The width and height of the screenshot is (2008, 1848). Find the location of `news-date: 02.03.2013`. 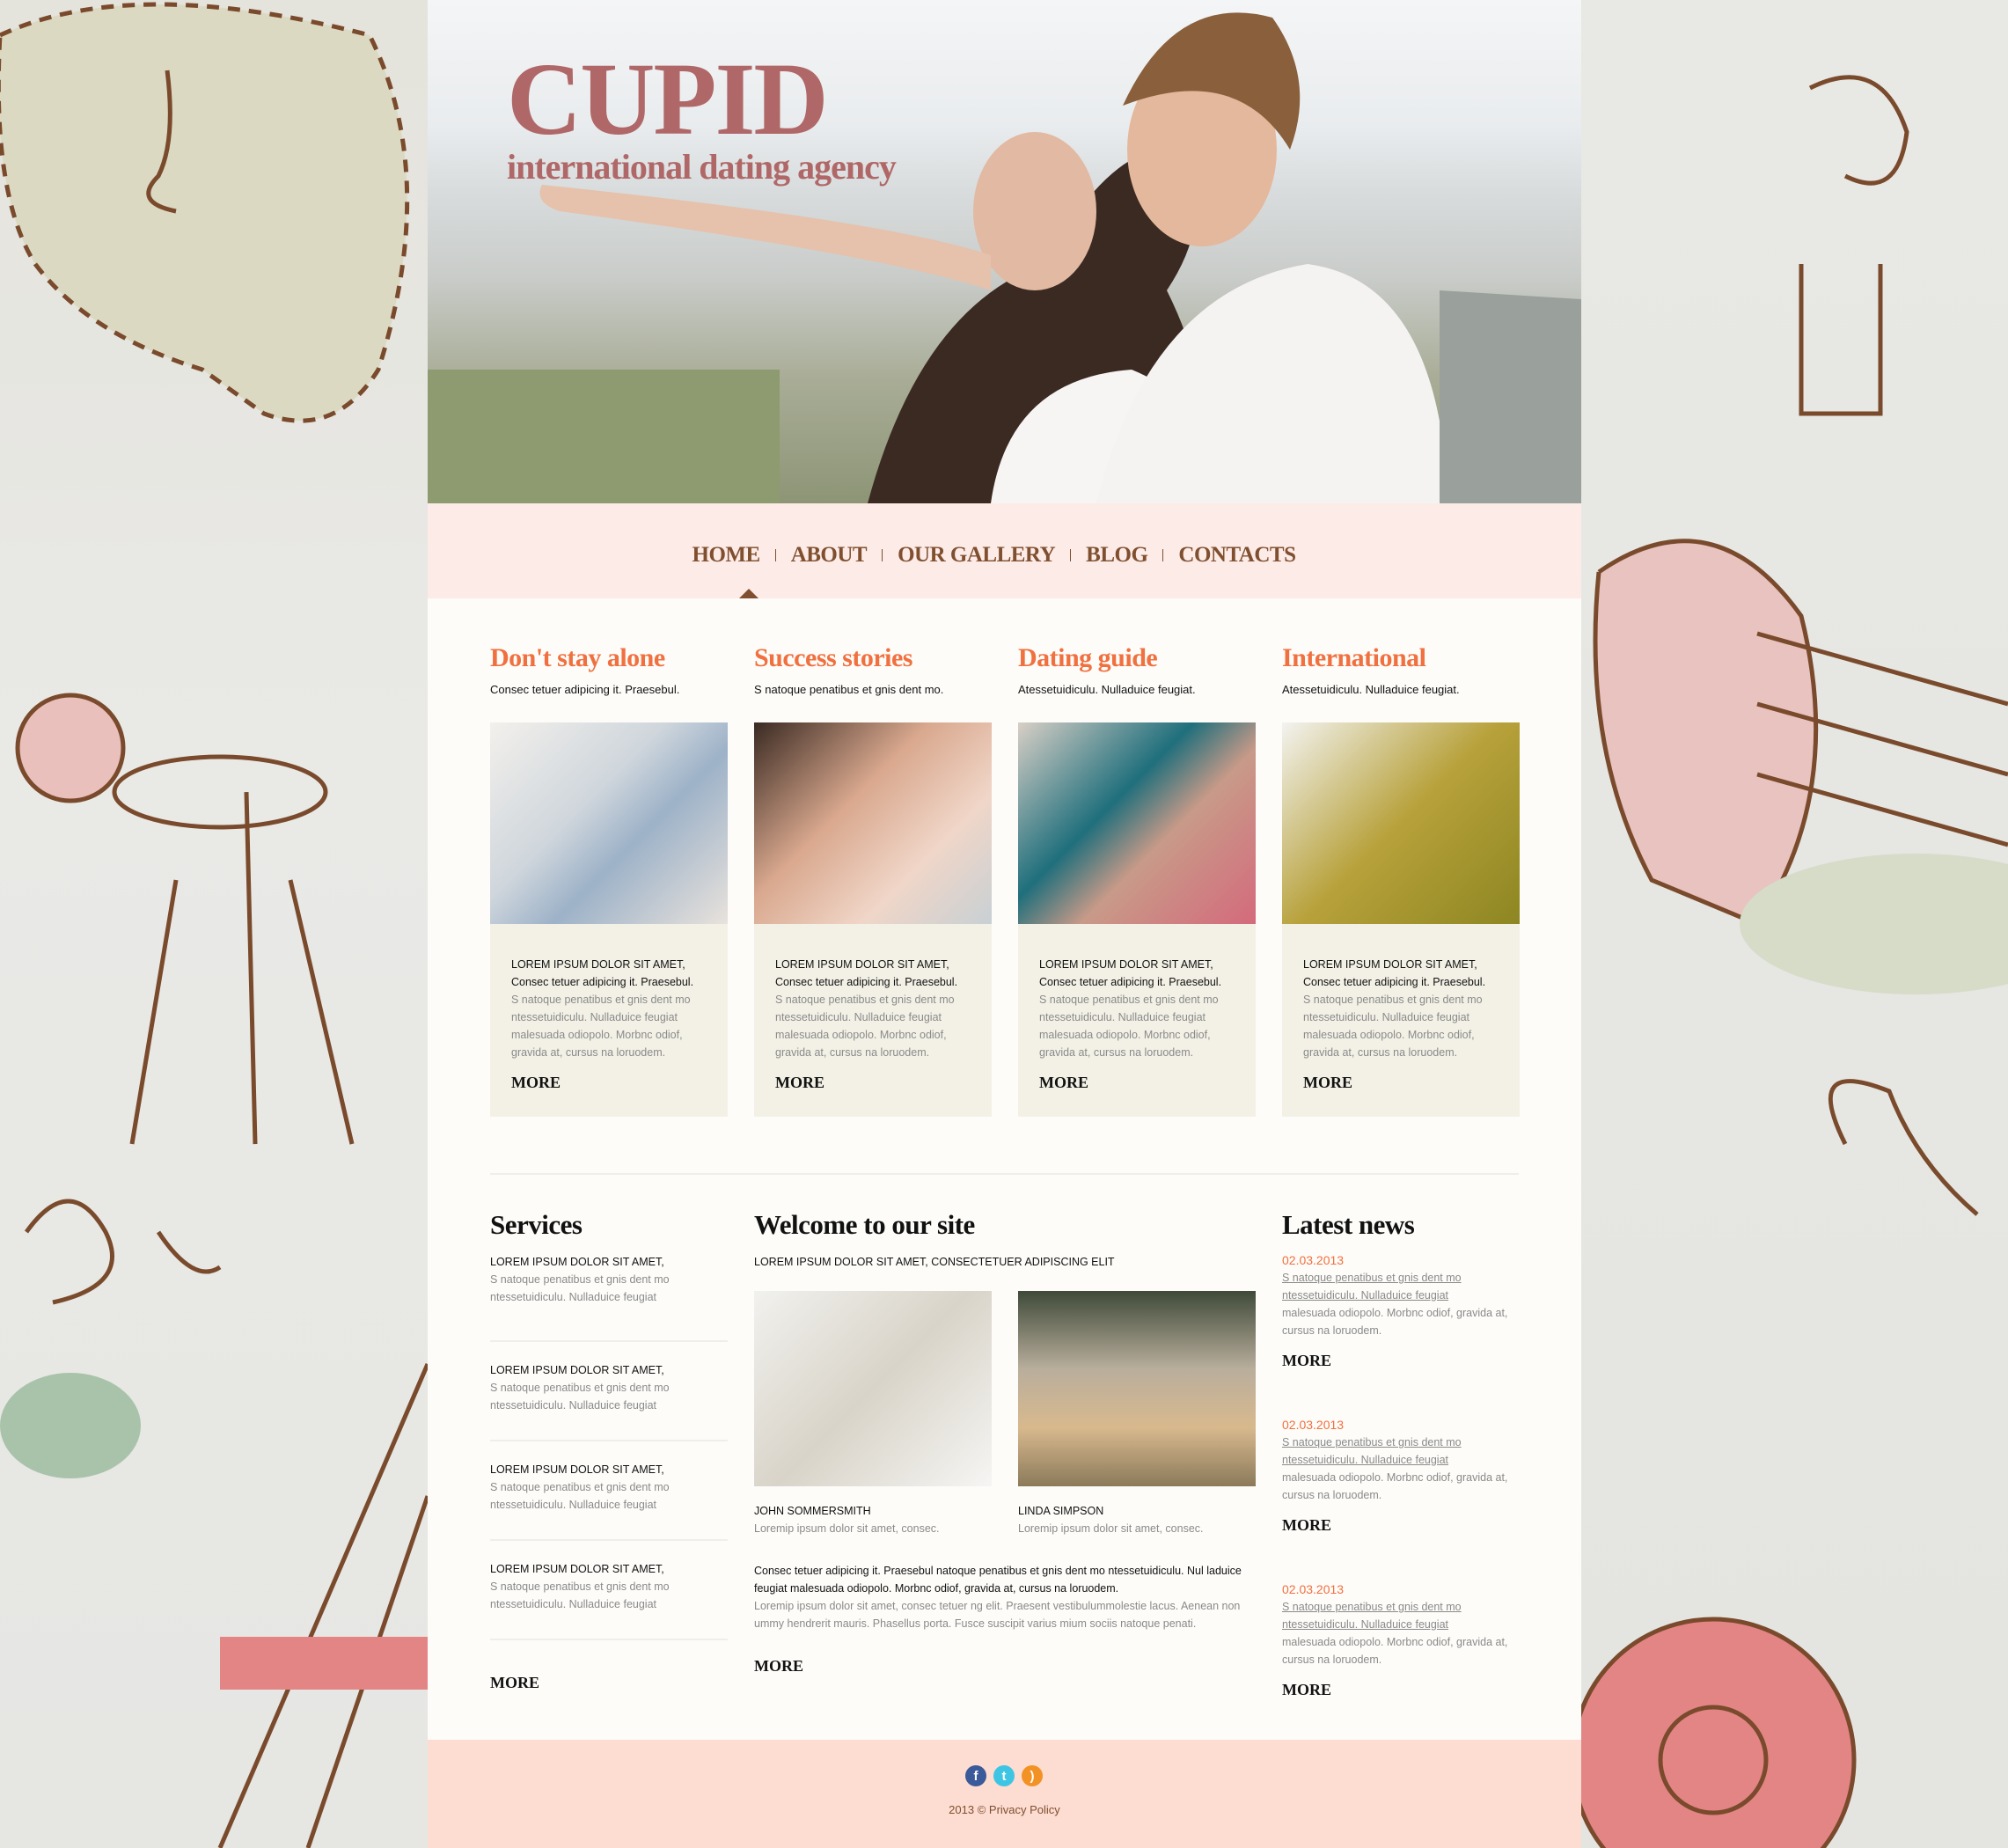

news-date: 02.03.2013 is located at coordinates (1313, 1260).